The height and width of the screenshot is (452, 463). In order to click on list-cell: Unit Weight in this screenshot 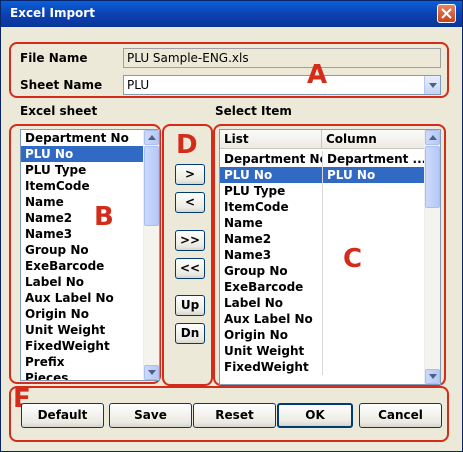, I will do `click(264, 351)`.